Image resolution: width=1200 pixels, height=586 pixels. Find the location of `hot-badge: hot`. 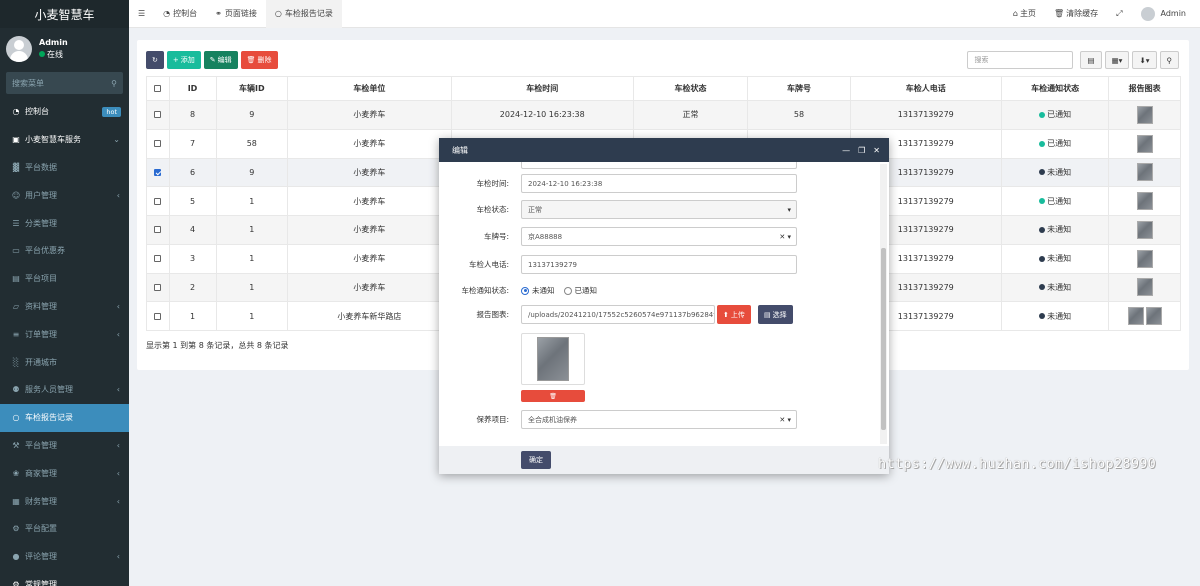

hot-badge: hot is located at coordinates (111, 111).